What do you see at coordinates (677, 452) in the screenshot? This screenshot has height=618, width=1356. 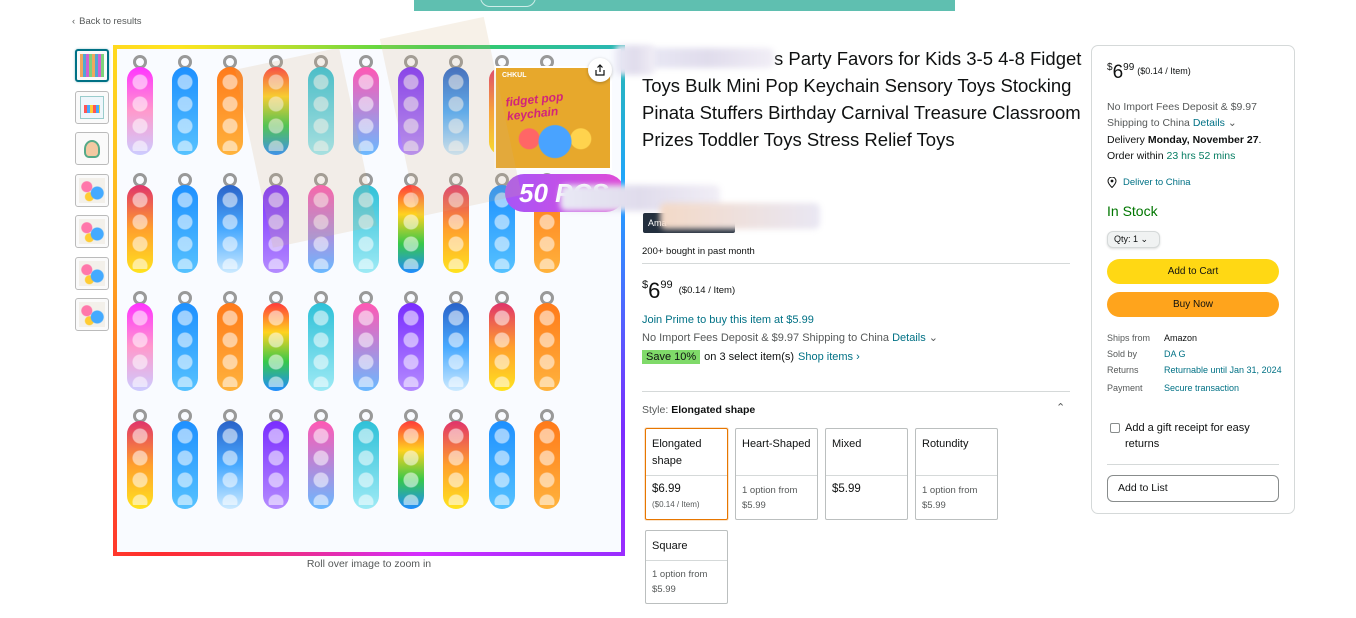 I see `style-name: Elongated shape` at bounding box center [677, 452].